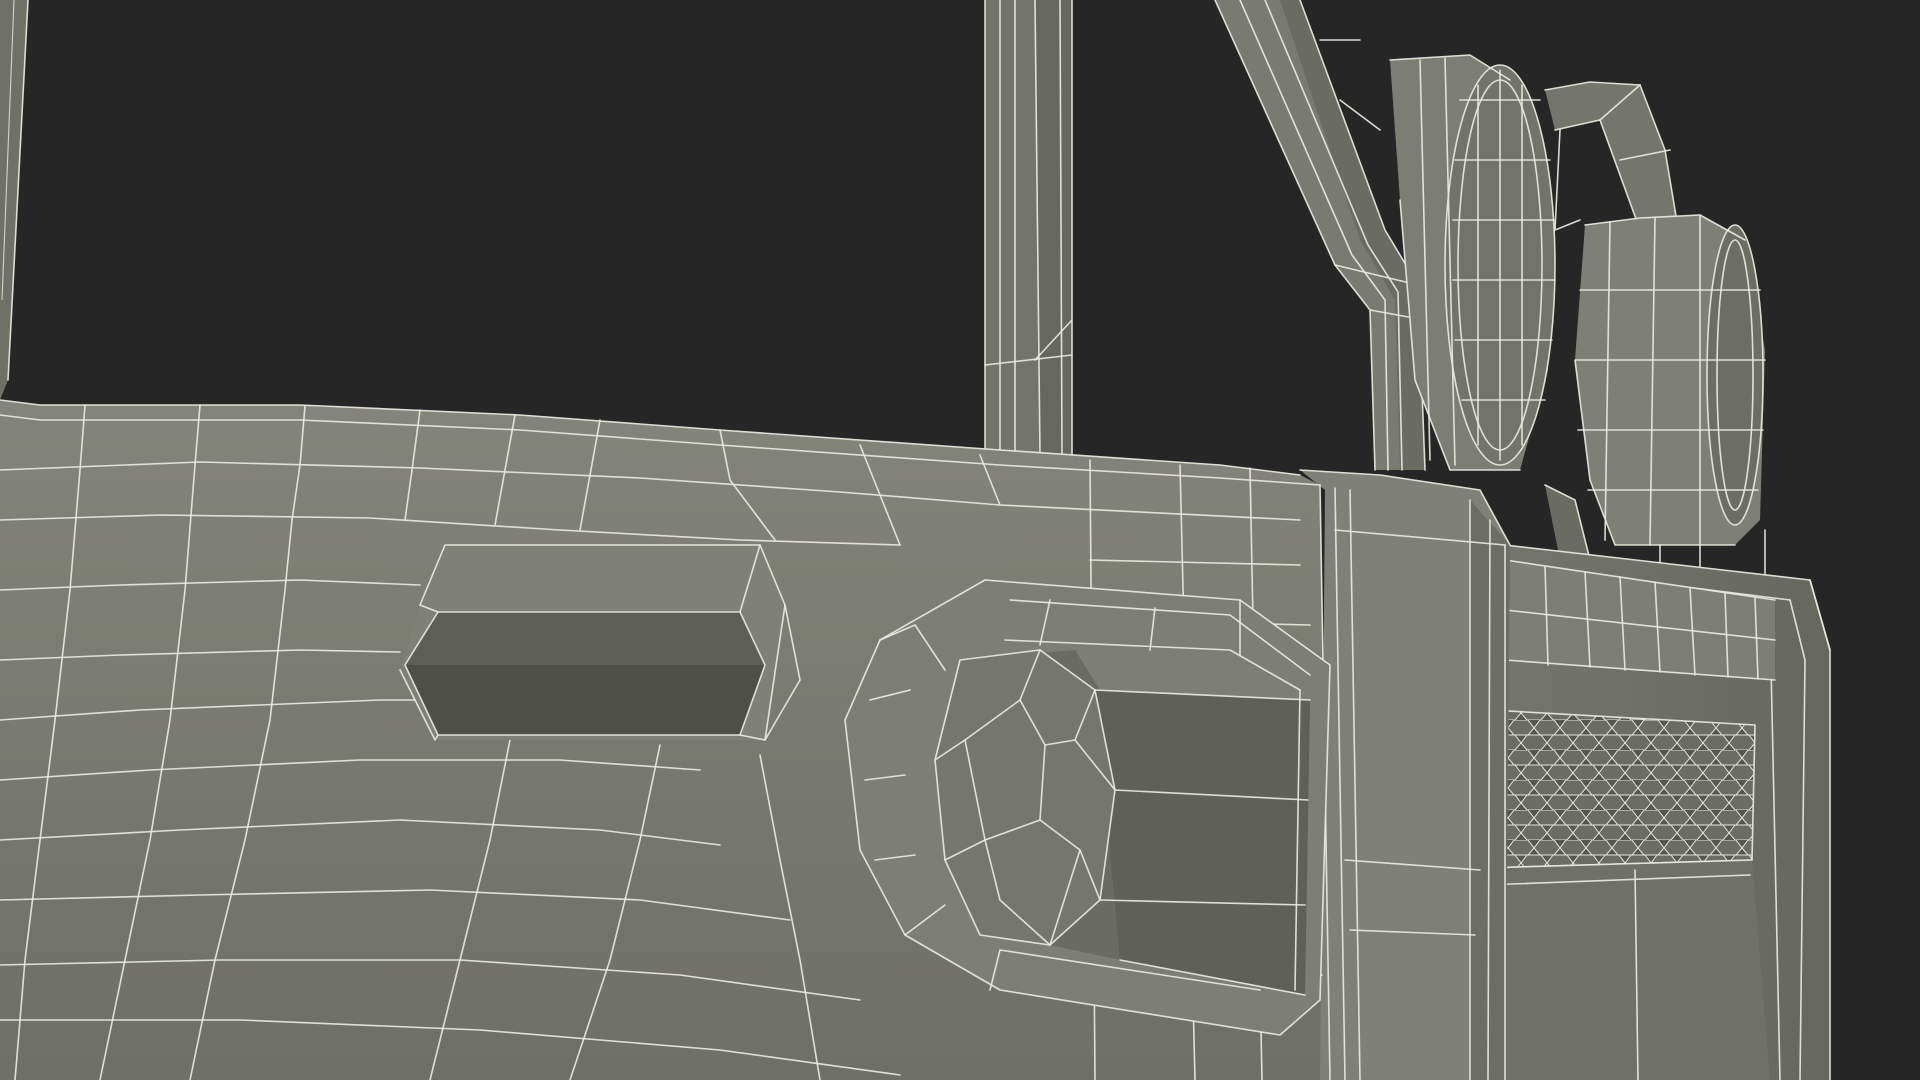  I want to click on center-rod, so click(1028, 228).